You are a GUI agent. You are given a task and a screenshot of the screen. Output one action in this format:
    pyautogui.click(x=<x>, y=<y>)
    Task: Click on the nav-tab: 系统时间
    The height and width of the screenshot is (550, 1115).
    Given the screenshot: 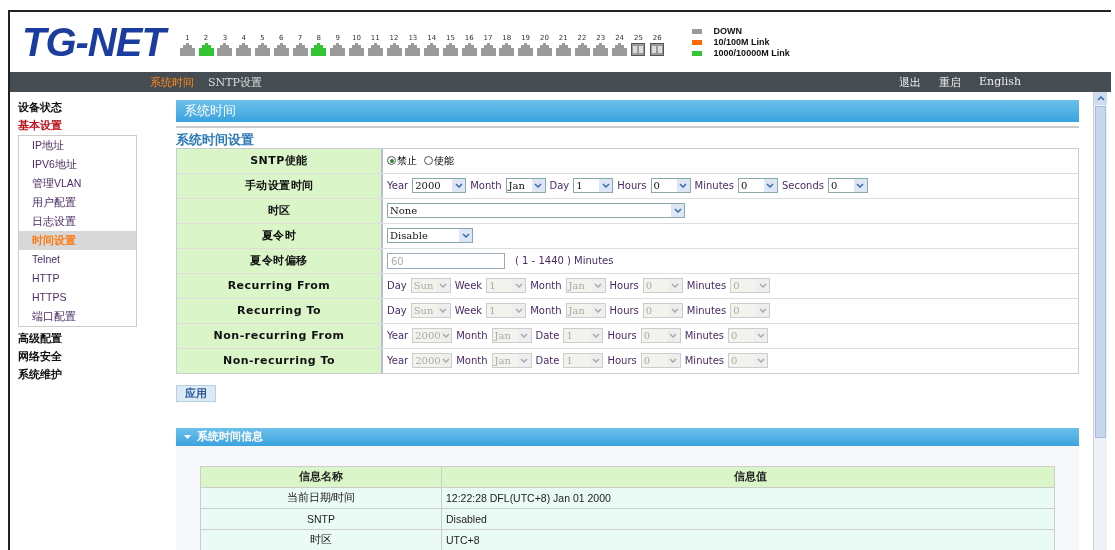 What is the action you would take?
    pyautogui.click(x=172, y=82)
    